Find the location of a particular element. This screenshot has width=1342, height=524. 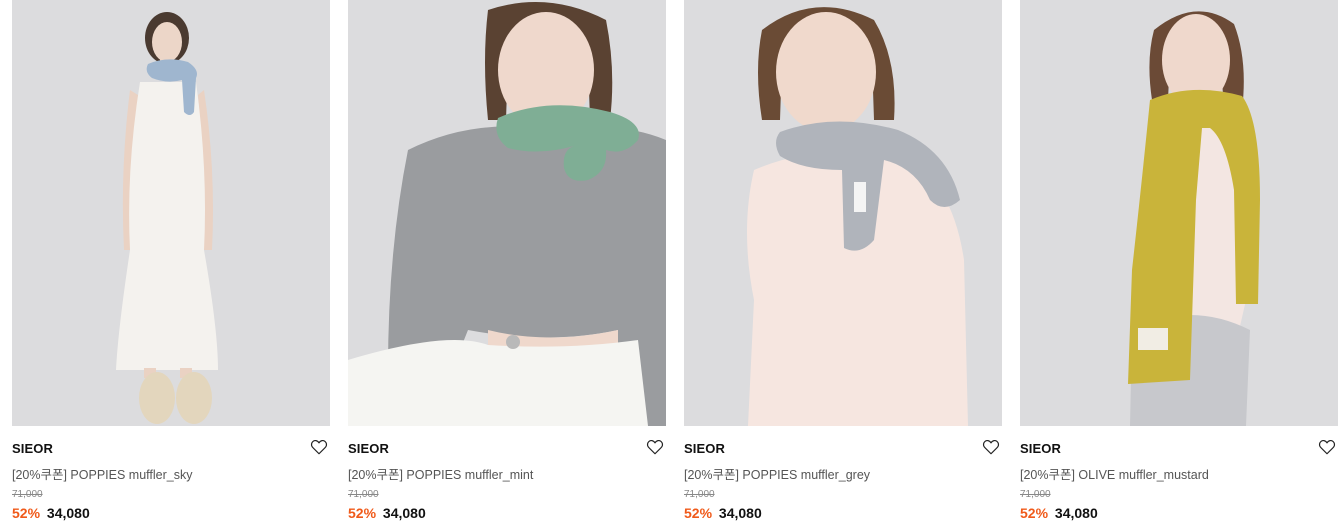

product-name: [20%쿠폰] POPPIES muffler_mint is located at coordinates (440, 473).